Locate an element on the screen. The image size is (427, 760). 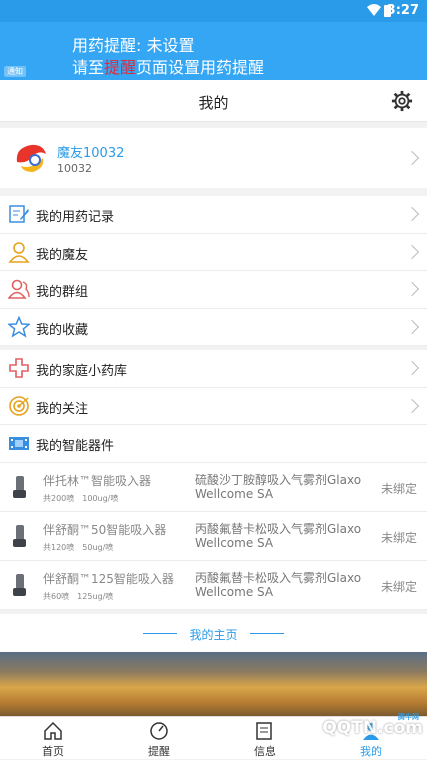
tab-reminder: 提醒 is located at coordinates (159, 738).